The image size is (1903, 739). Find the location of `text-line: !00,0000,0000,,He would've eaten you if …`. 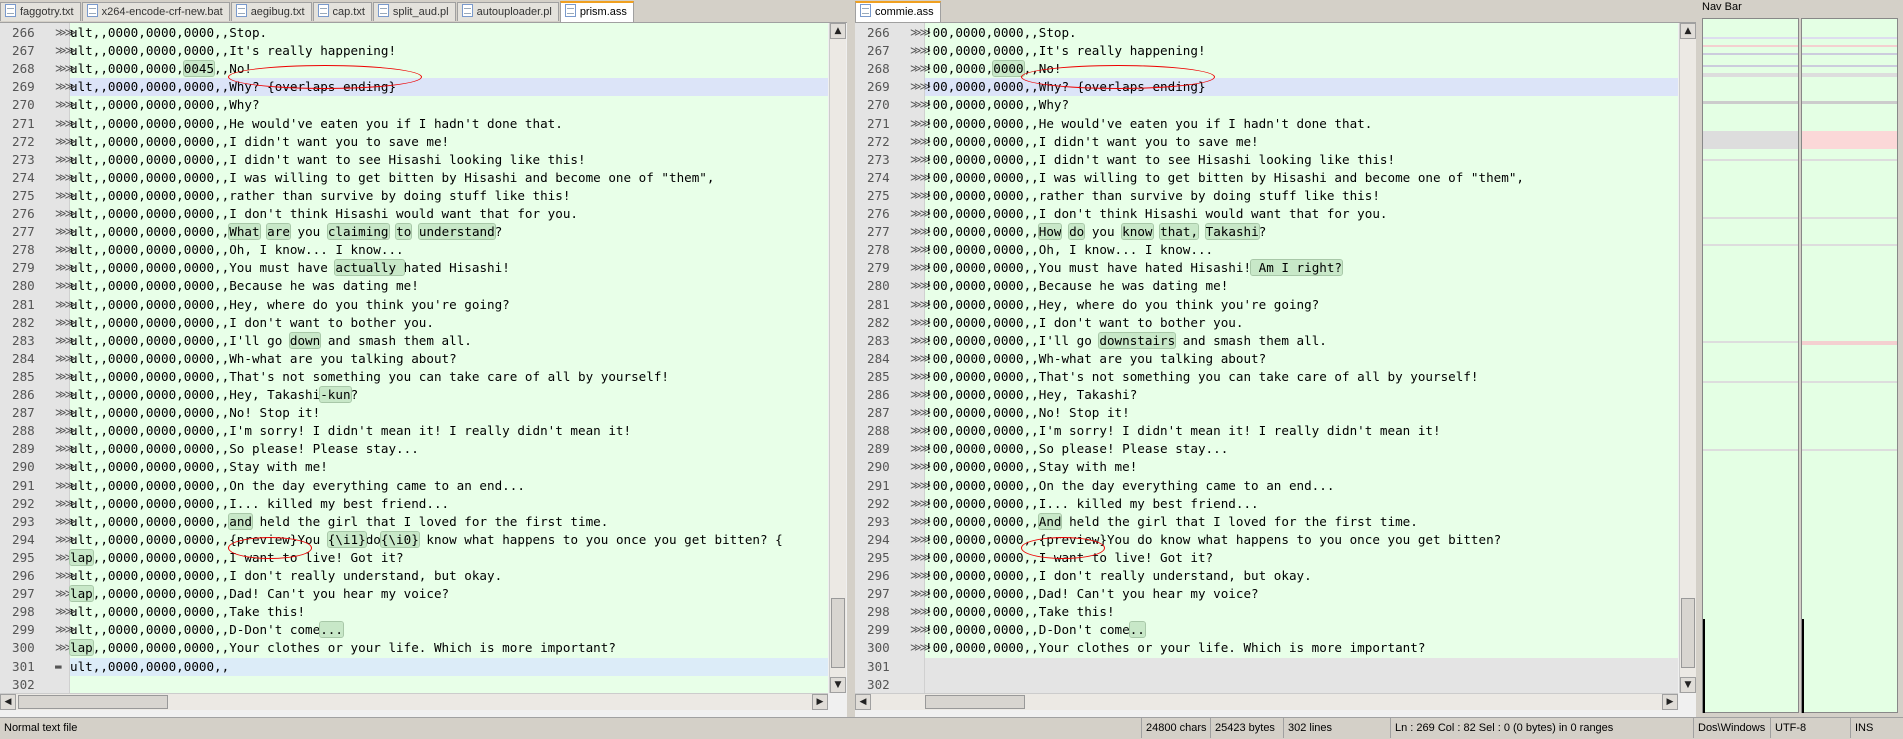

text-line: !00,0000,0000,,He would've eaten you if … is located at coordinates (1148, 124).